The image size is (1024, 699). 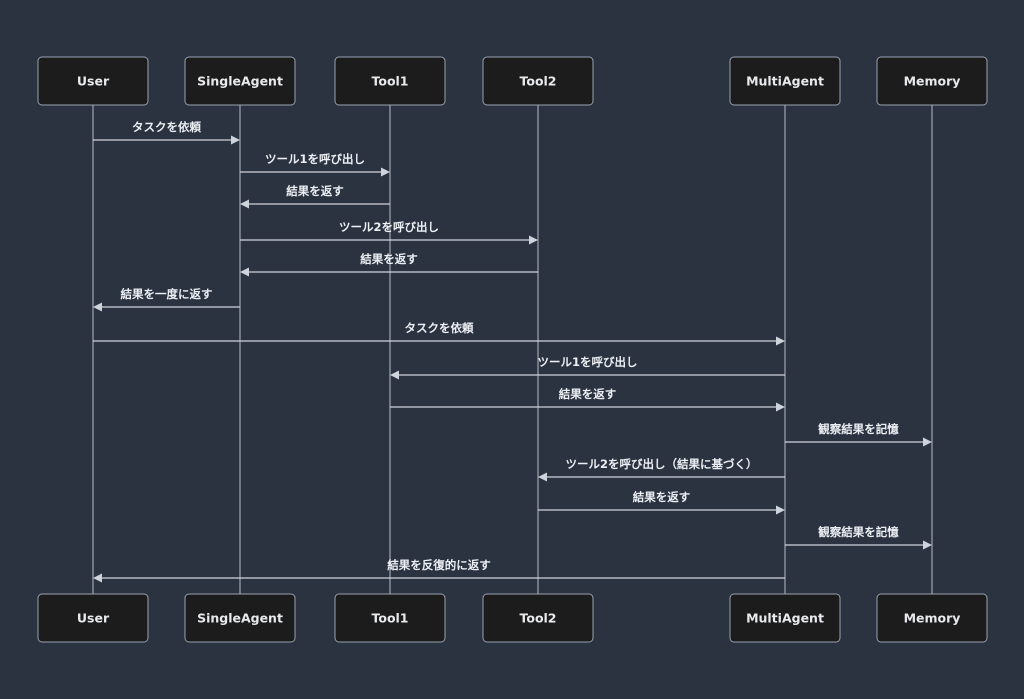 I want to click on participant-multiagent-top: MultiAgent, so click(x=785, y=81).